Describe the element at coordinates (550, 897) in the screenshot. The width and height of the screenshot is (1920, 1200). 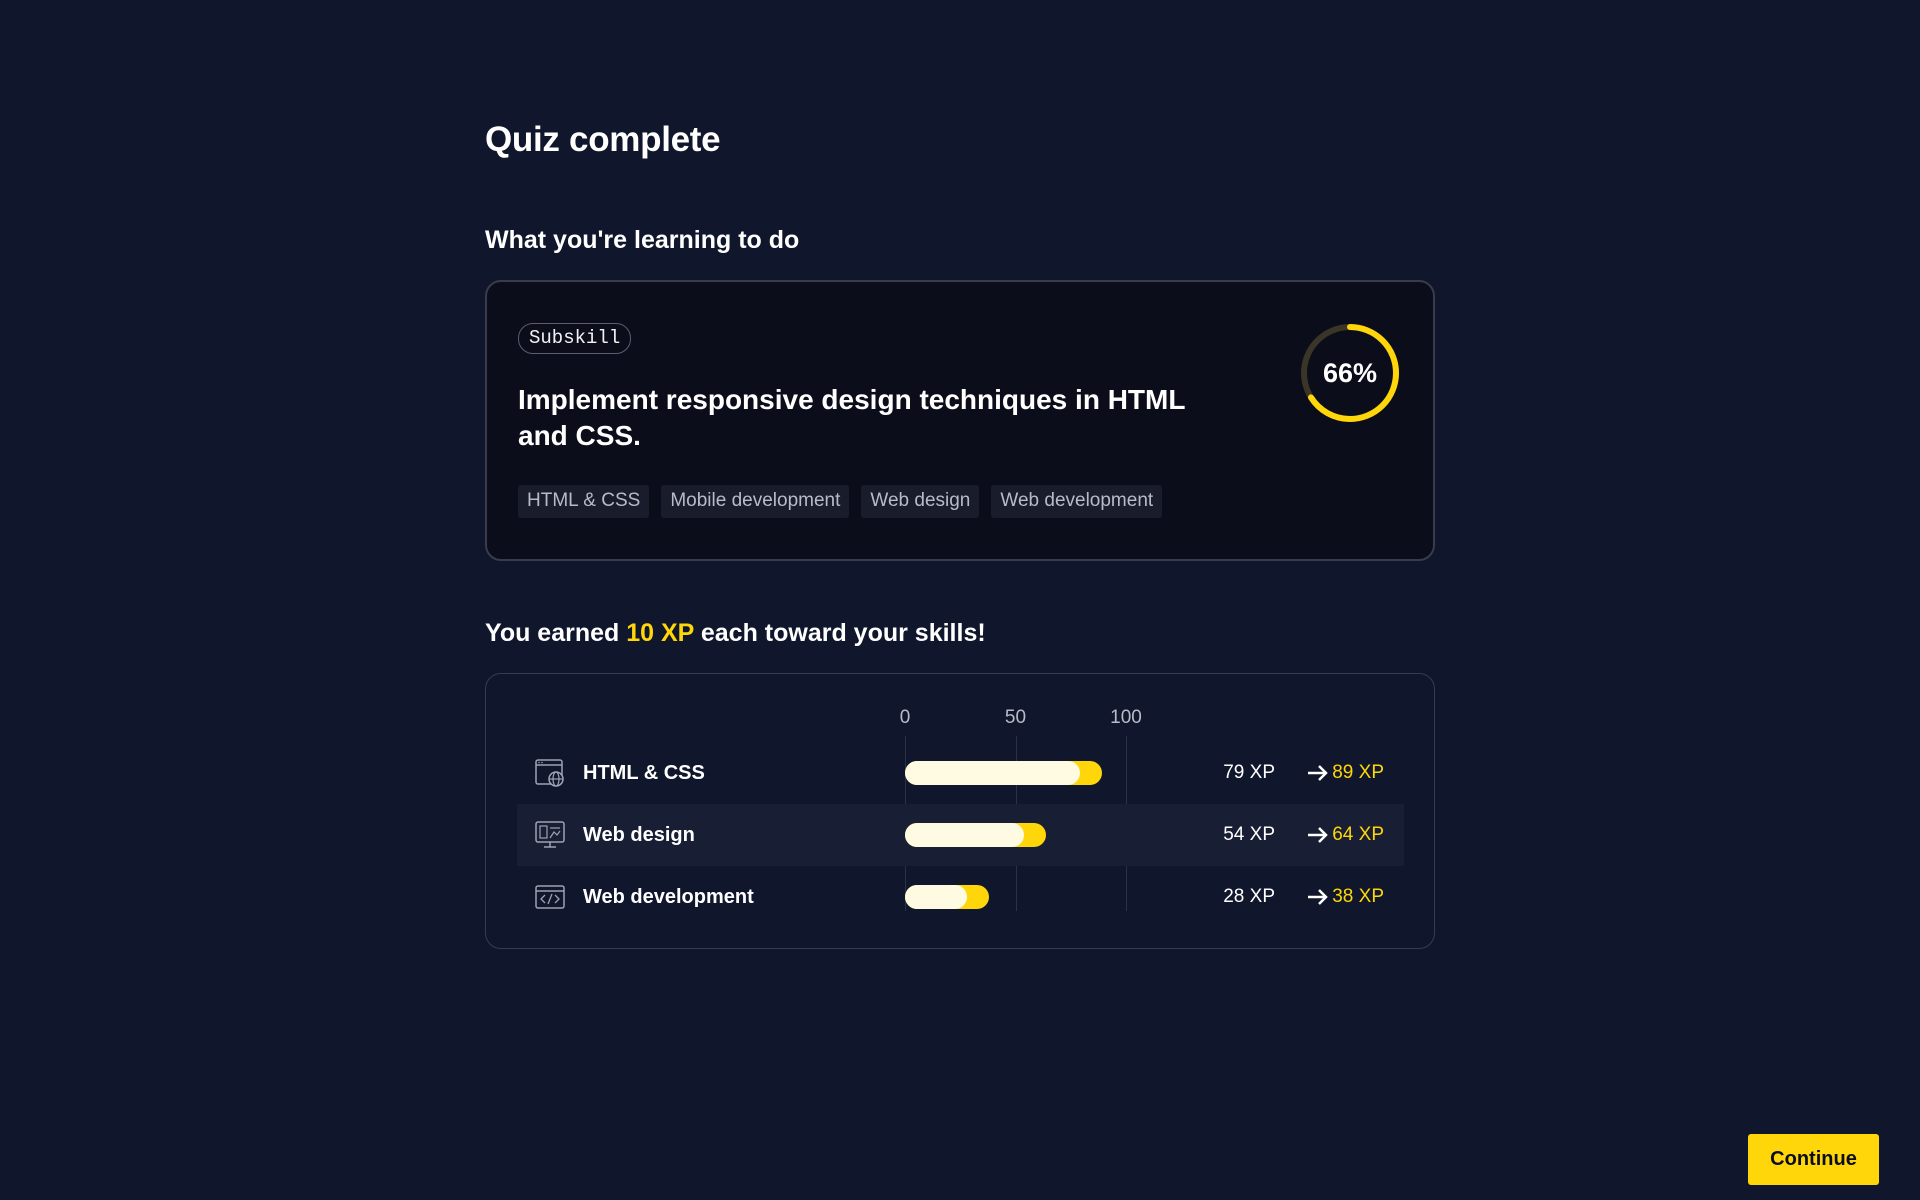
I see `code-window-icon` at that location.